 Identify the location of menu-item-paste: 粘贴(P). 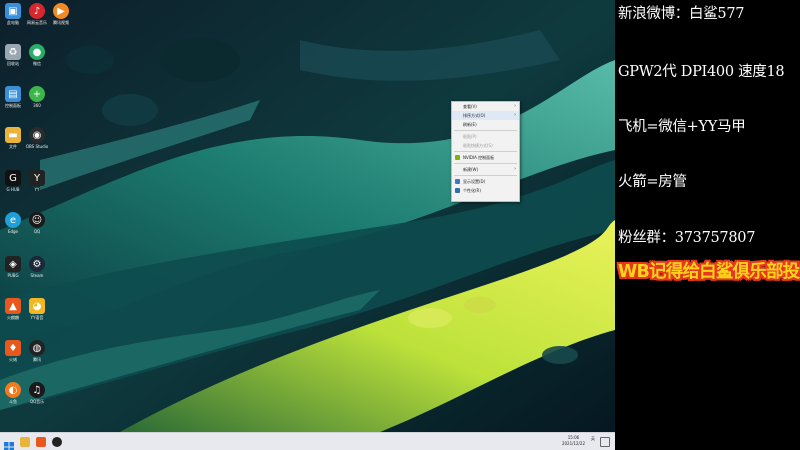
(485, 136).